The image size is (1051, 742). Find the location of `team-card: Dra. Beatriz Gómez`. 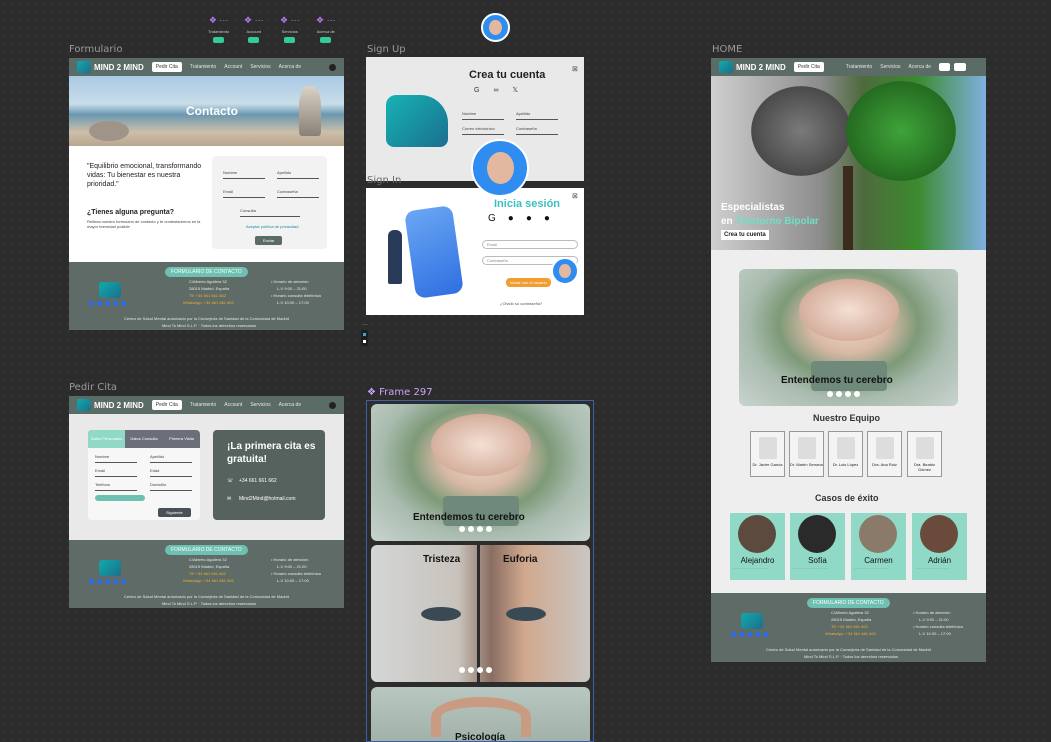

team-card: Dra. Beatriz Gómez is located at coordinates (924, 454).